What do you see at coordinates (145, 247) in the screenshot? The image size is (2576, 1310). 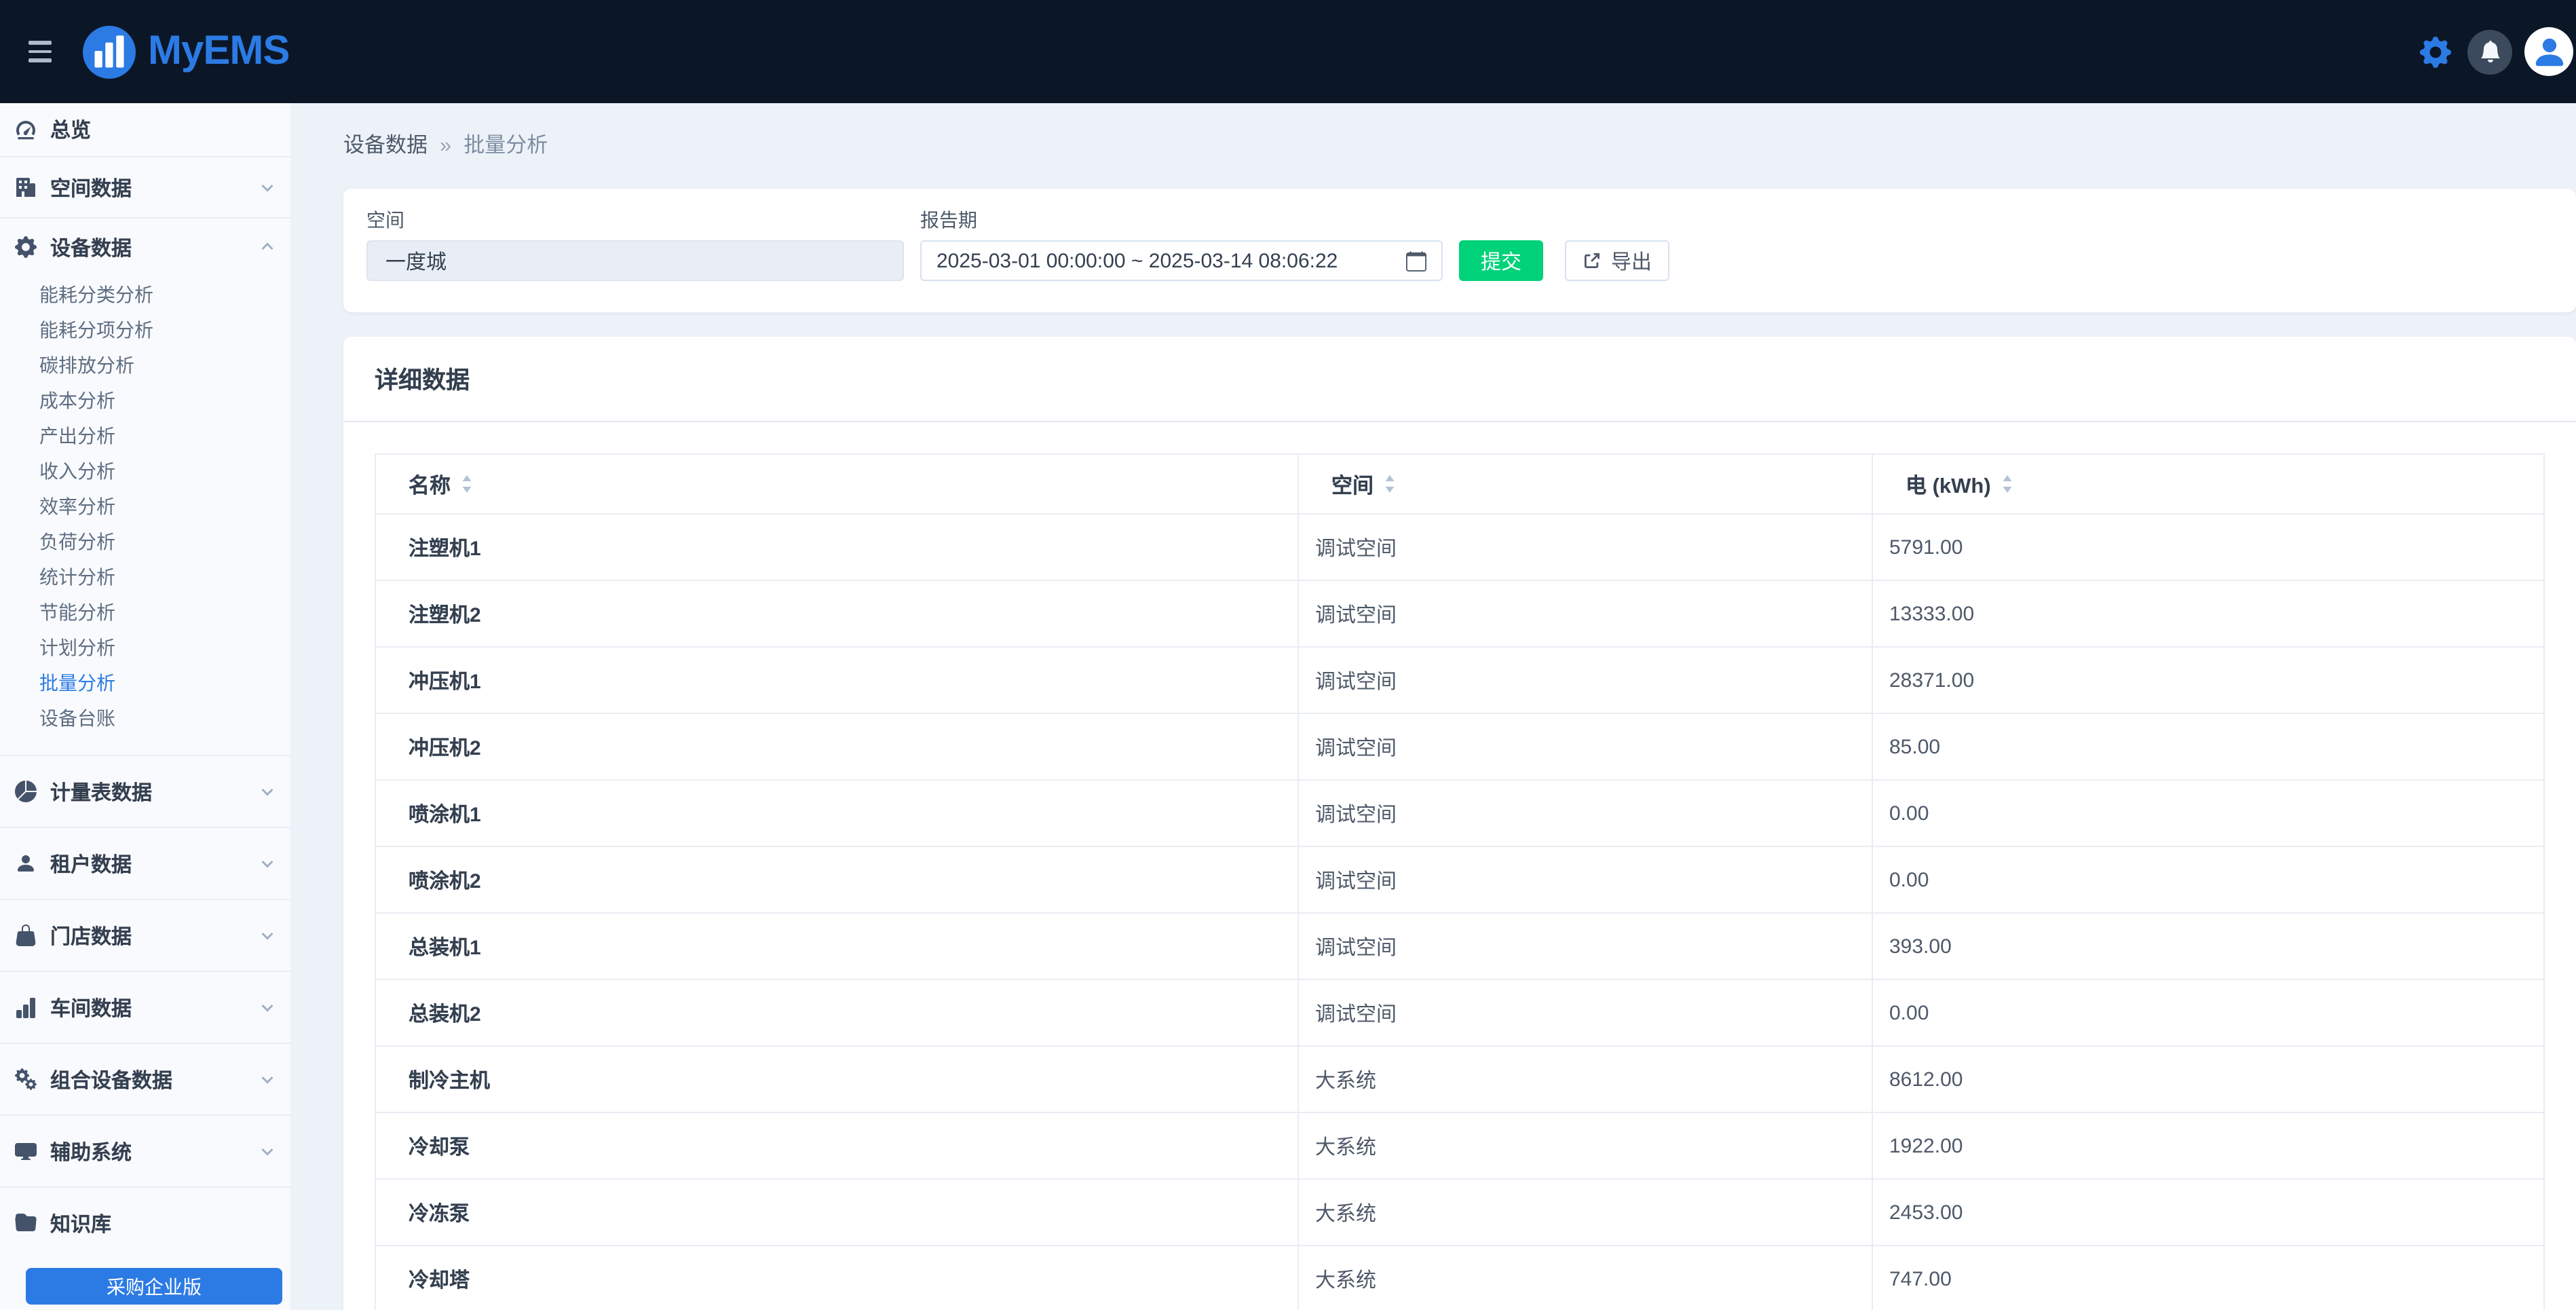 I see `sidebar-item-equipment-data: 设备数据` at bounding box center [145, 247].